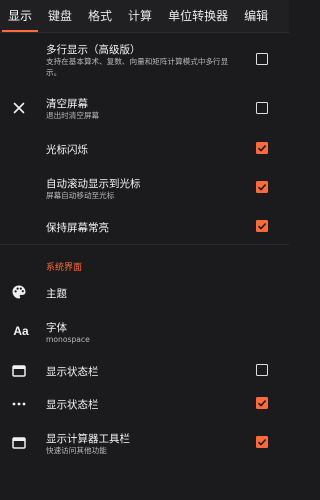 The width and height of the screenshot is (320, 500). I want to click on tab-edit: 编辑, so click(256, 16).